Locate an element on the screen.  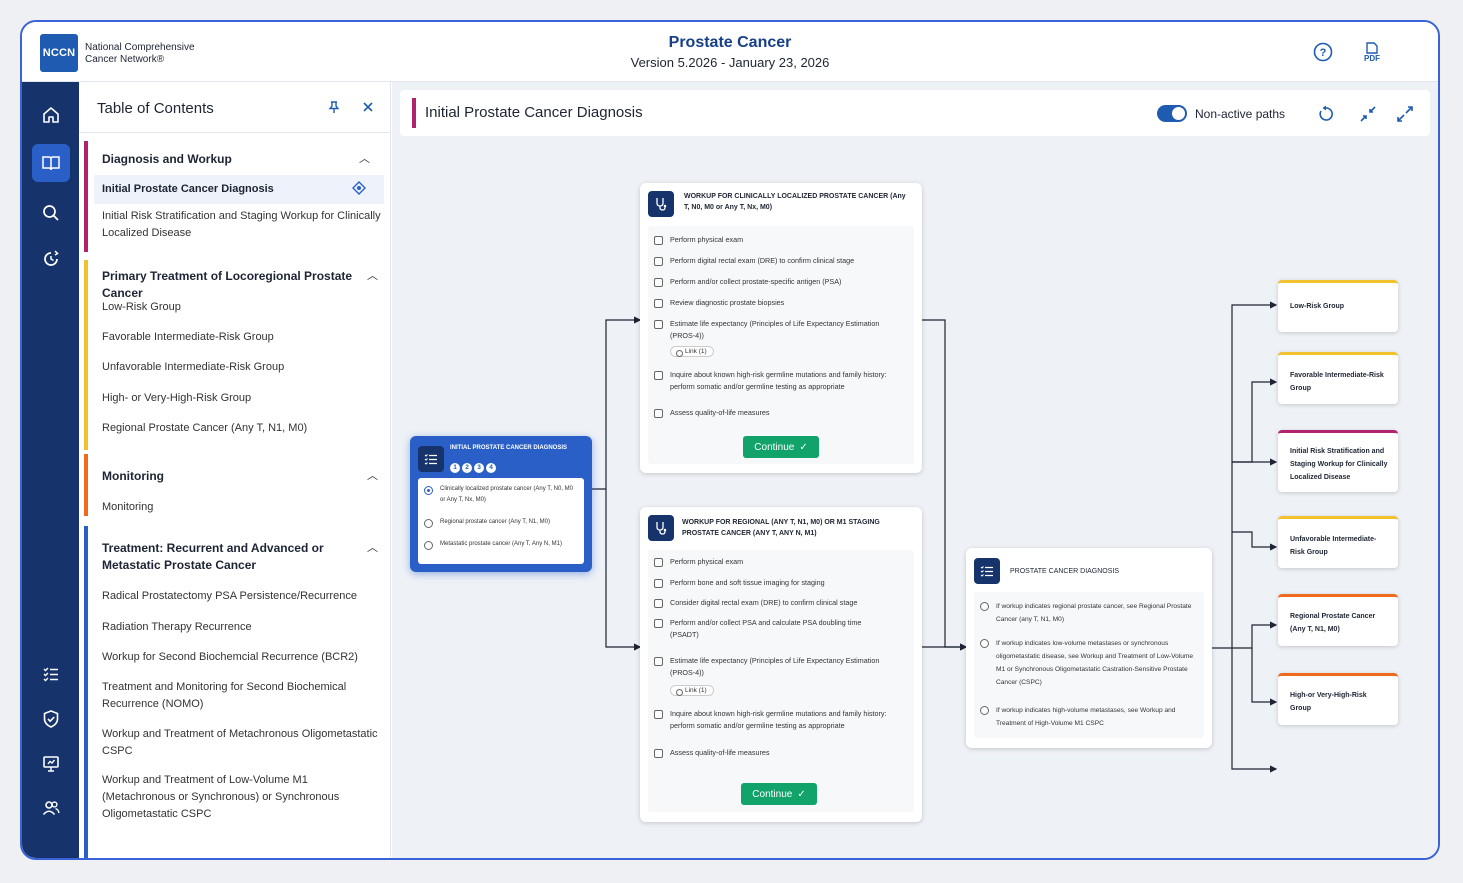
outcome-favorable-intermediate: Favorable Intermediate-Risk Group is located at coordinates (1338, 378).